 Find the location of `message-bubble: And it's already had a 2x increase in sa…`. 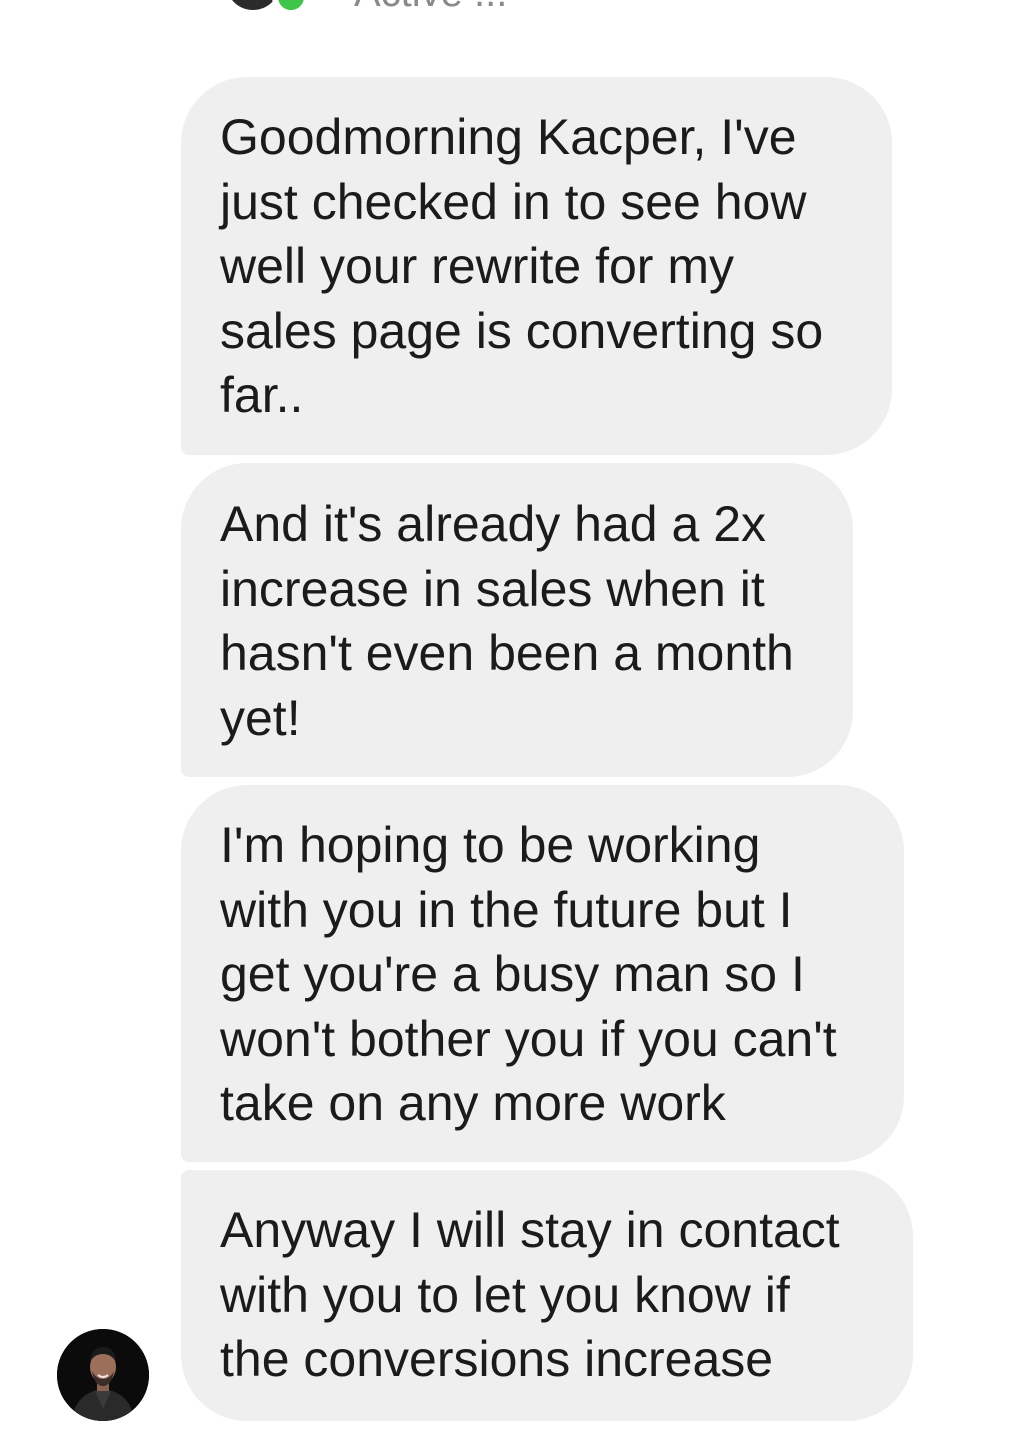

message-bubble: And it's already had a 2x increase in sa… is located at coordinates (517, 620).